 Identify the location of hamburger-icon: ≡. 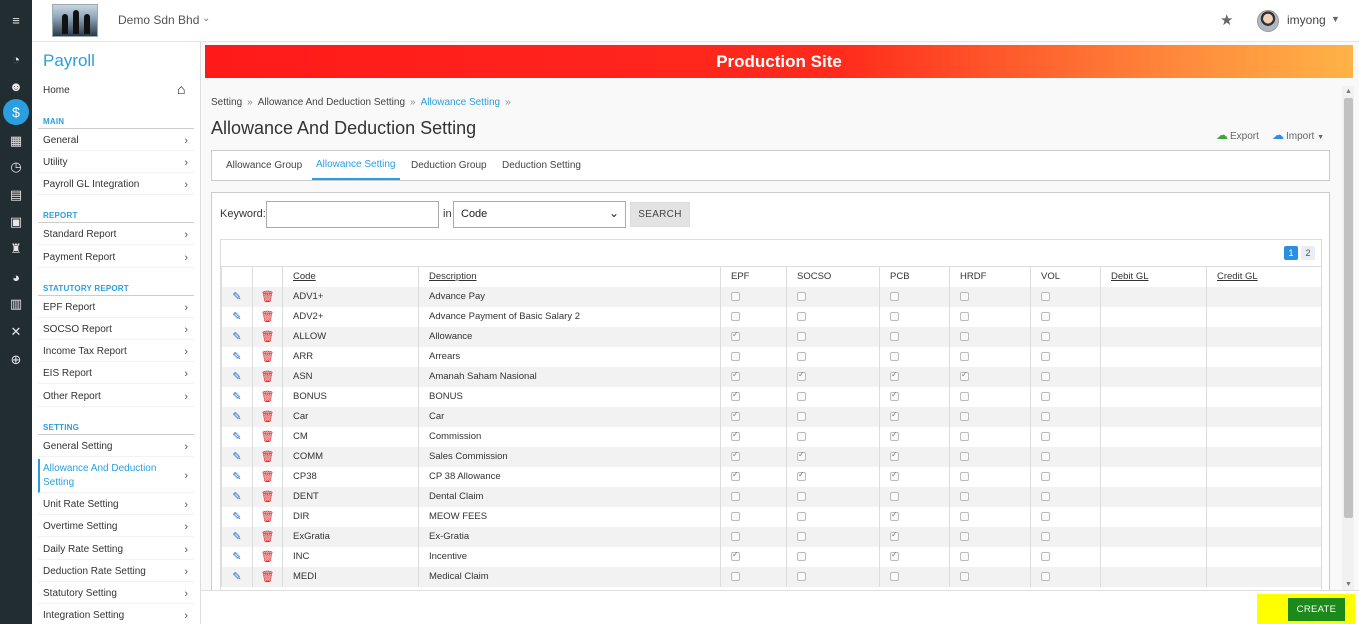
(16, 20).